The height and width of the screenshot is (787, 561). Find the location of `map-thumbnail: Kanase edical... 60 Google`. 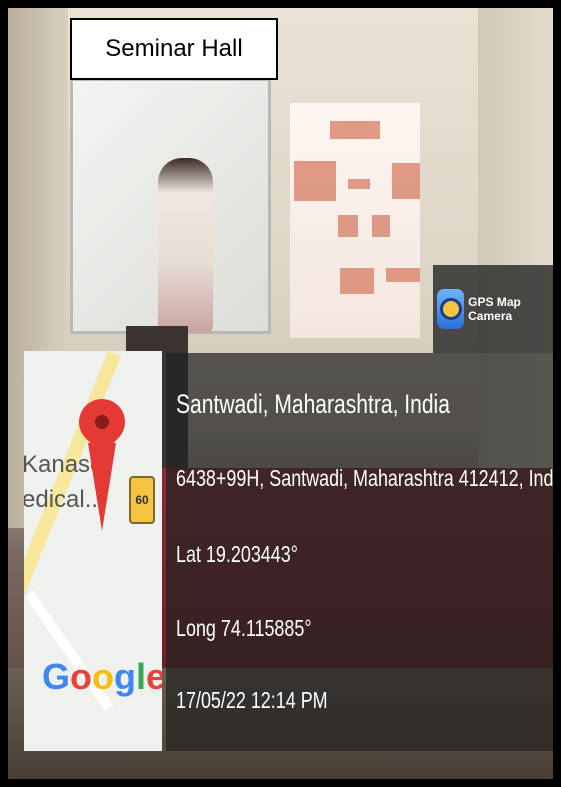

map-thumbnail: Kanase edical... 60 Google is located at coordinates (93, 551).